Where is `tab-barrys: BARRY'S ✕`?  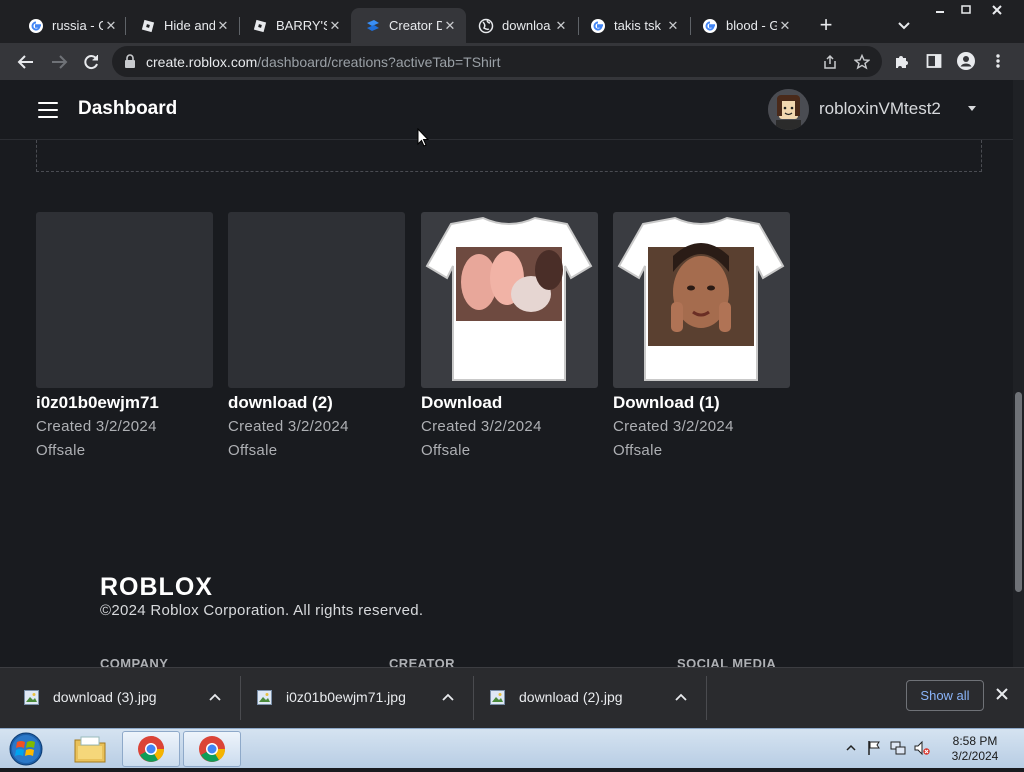 tab-barrys: BARRY'S ✕ is located at coordinates (294, 25).